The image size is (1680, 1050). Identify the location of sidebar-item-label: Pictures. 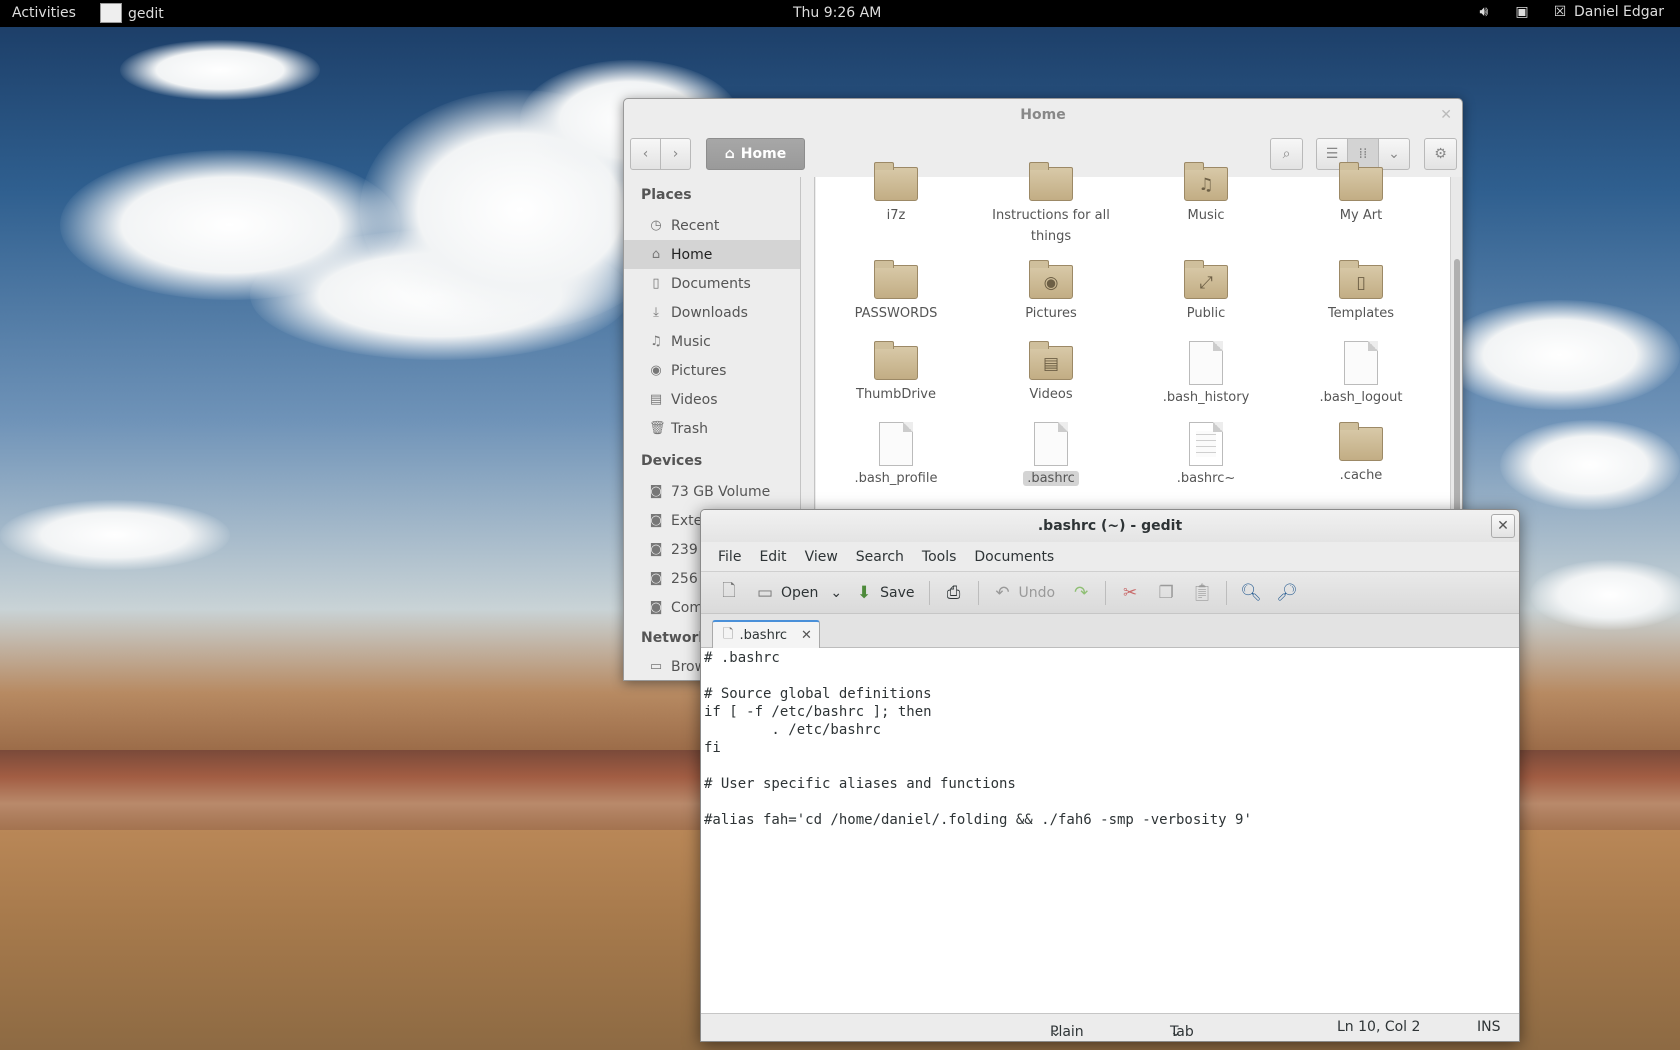
(699, 370).